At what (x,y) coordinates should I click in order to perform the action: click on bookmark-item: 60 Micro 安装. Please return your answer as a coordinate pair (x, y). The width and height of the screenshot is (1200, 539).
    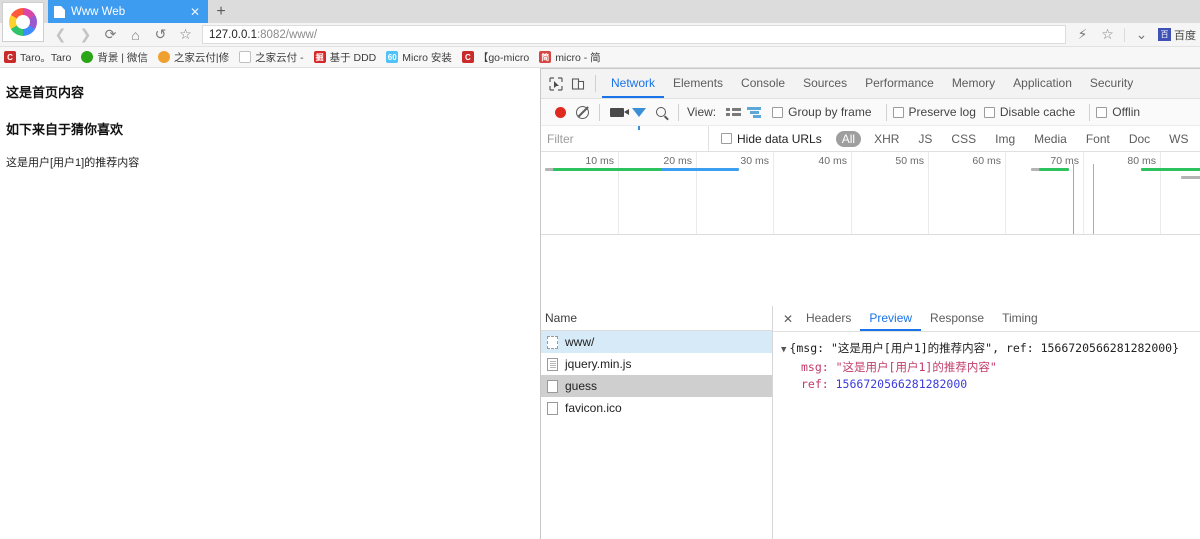
    Looking at the image, I should click on (419, 57).